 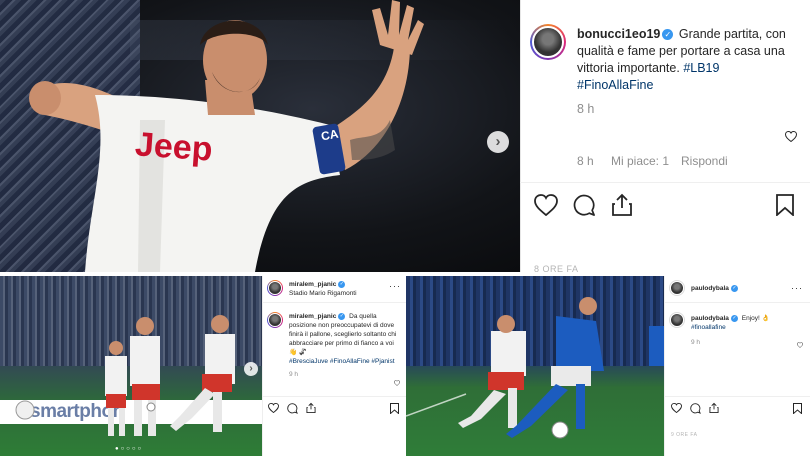 I want to click on bookmark-icon, so click(x=785, y=205).